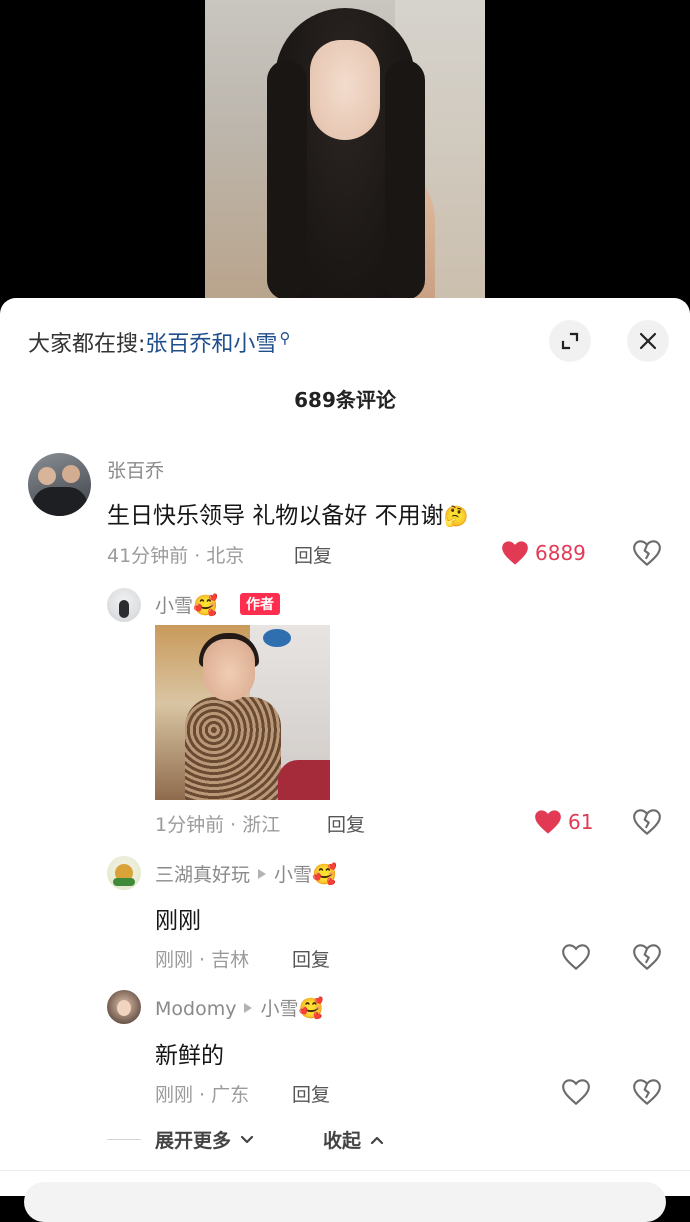 The height and width of the screenshot is (1222, 690). What do you see at coordinates (581, 822) in the screenshot?
I see `like-count: 61` at bounding box center [581, 822].